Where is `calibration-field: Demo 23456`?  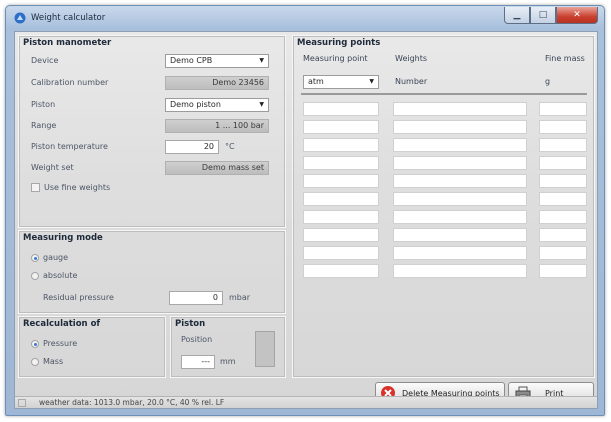 calibration-field: Demo 23456 is located at coordinates (217, 83).